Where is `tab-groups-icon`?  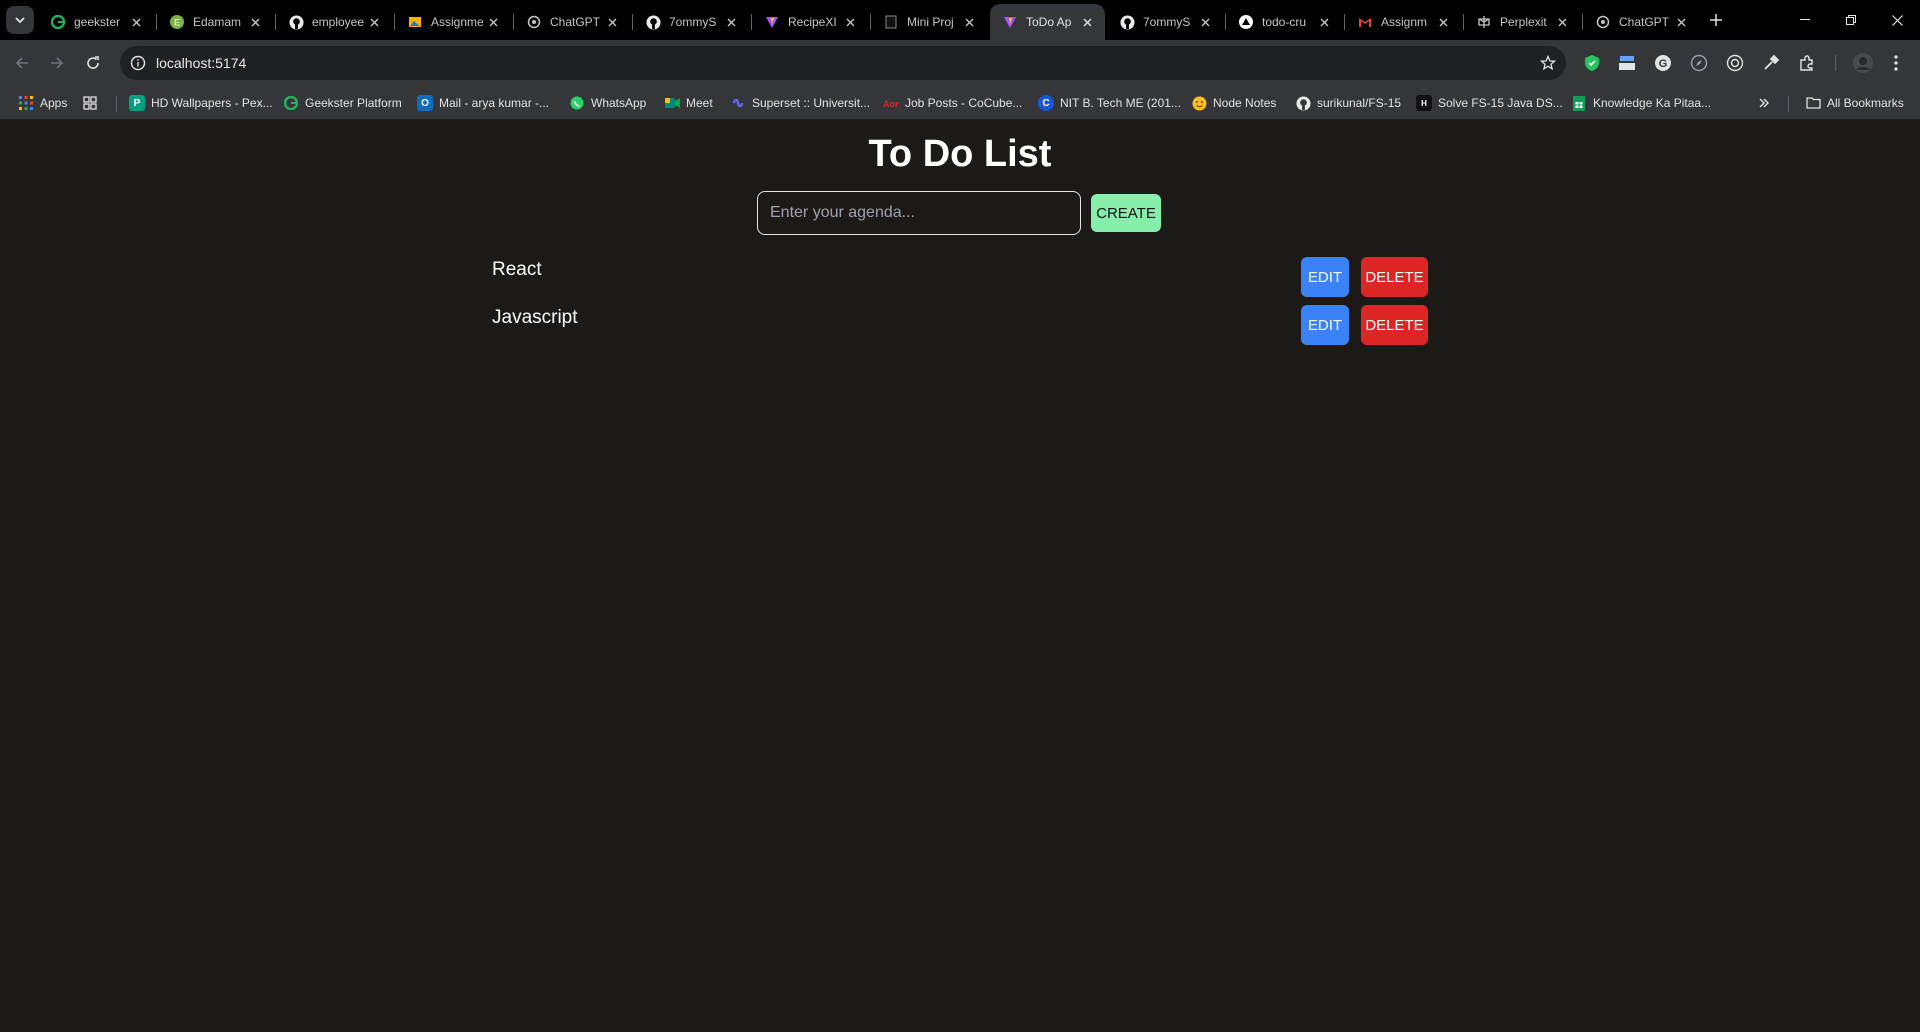
tab-groups-icon is located at coordinates (90, 103).